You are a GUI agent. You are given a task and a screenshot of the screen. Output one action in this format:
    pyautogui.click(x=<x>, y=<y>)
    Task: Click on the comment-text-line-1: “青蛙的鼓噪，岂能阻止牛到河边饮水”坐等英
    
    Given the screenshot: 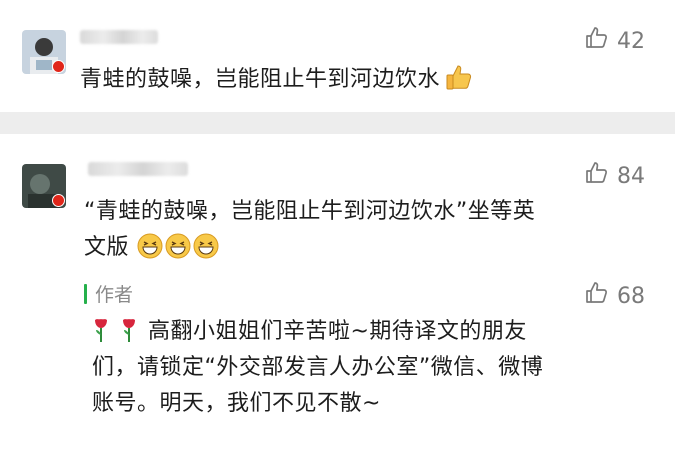 What is the action you would take?
    pyautogui.click(x=310, y=211)
    